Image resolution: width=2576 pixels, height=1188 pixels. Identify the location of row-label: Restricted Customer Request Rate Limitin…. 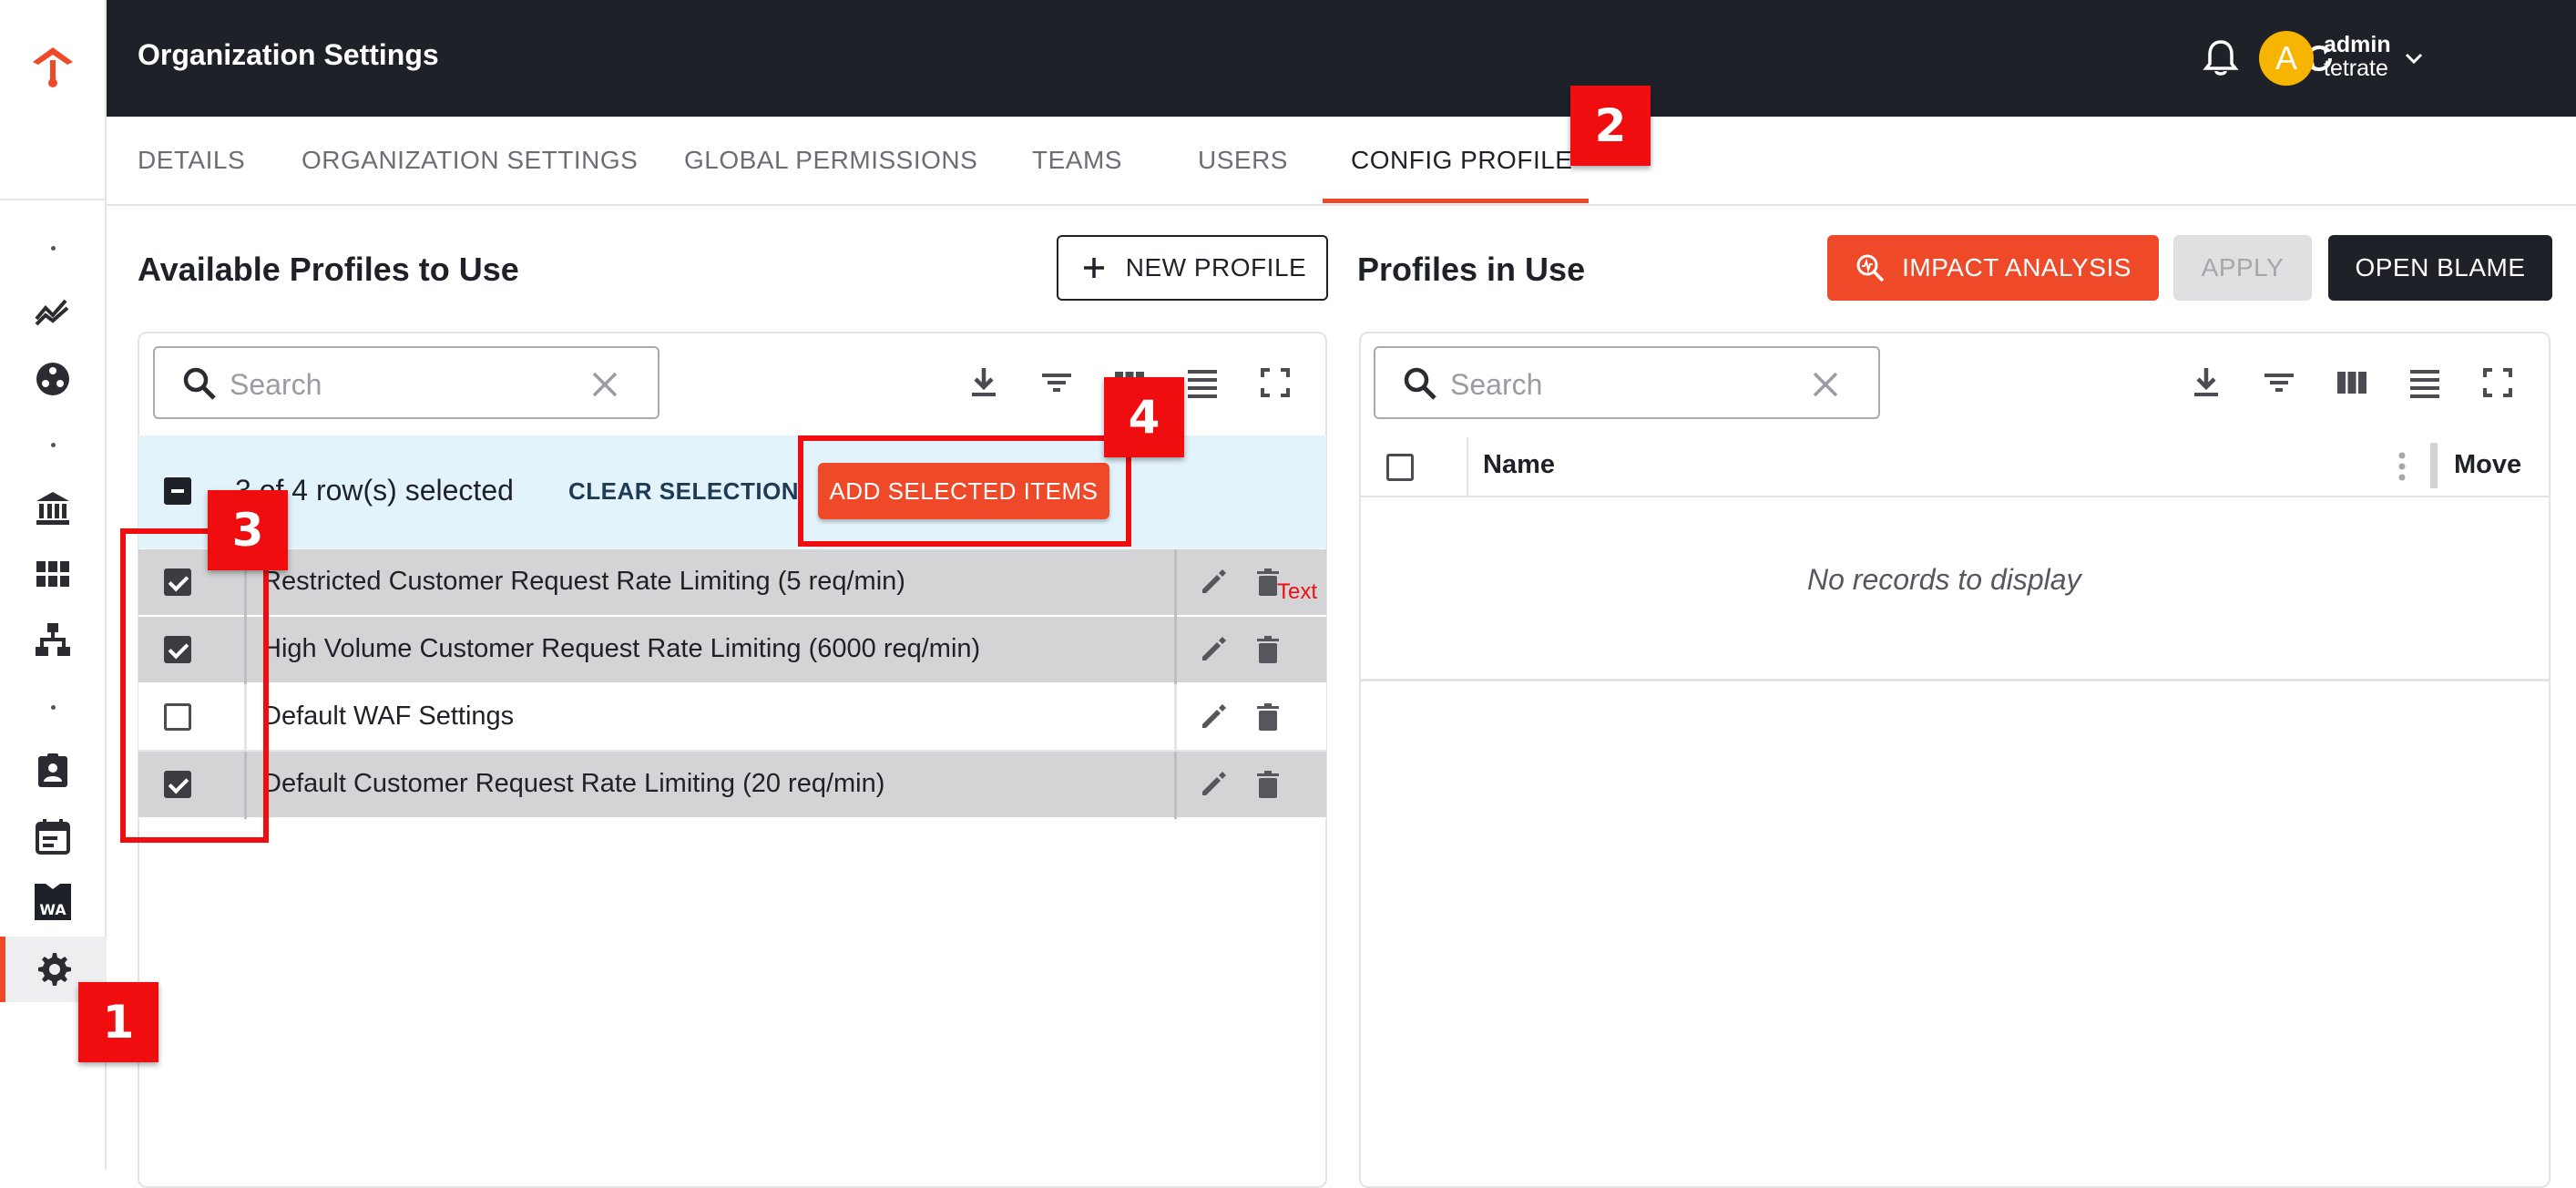
(583, 581).